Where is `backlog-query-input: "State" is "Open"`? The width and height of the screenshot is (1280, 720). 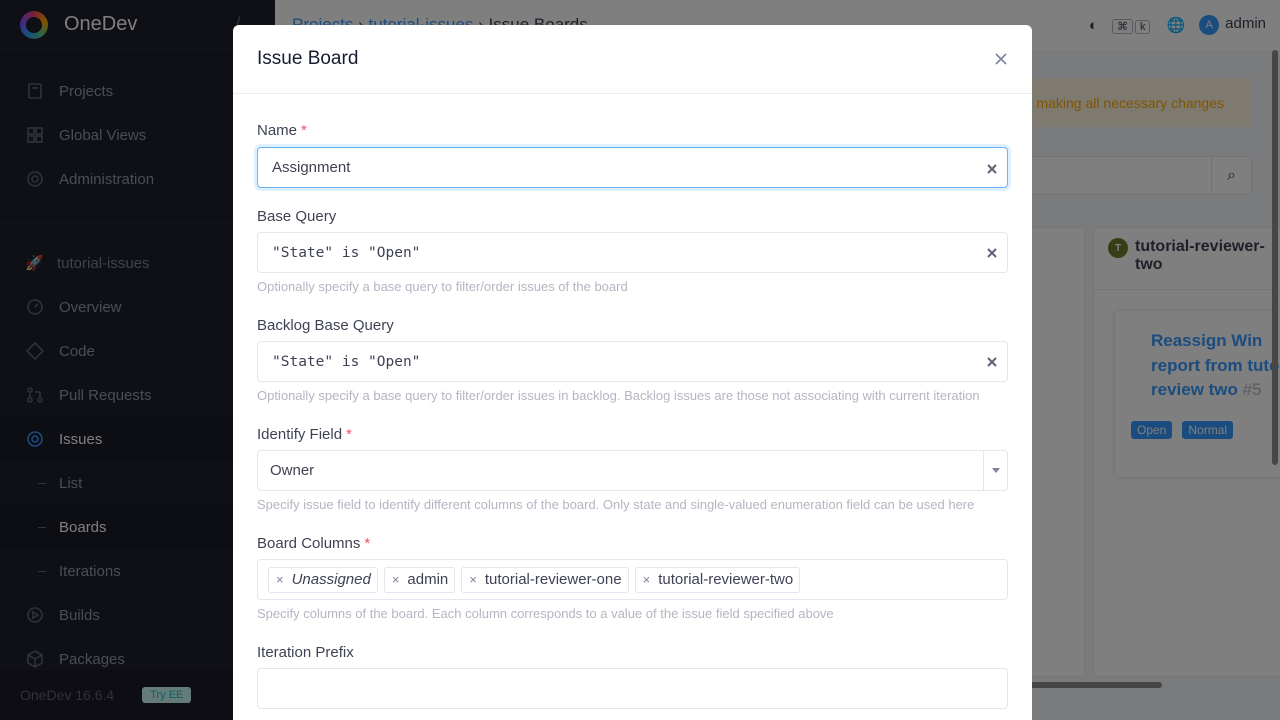
backlog-query-input: "State" is "Open" is located at coordinates (632, 361).